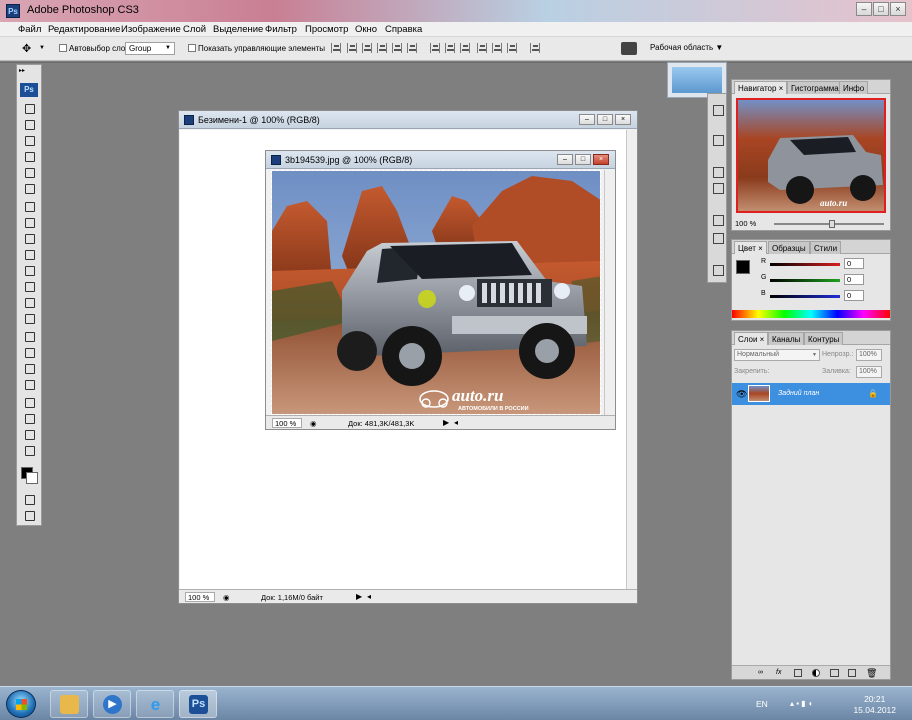 This screenshot has height=720, width=912. I want to click on layer-mask-icon, so click(798, 673).